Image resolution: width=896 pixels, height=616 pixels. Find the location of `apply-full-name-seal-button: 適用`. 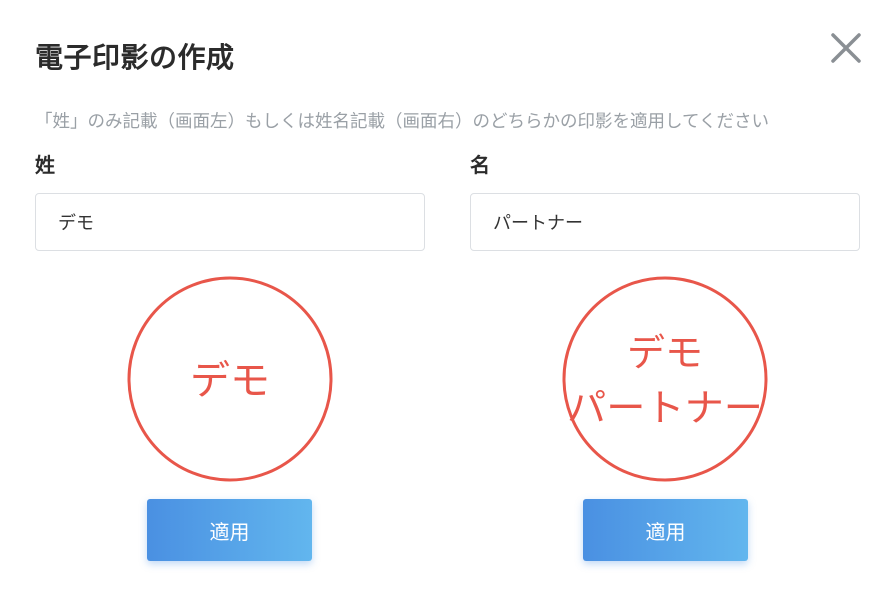

apply-full-name-seal-button: 適用 is located at coordinates (665, 530).